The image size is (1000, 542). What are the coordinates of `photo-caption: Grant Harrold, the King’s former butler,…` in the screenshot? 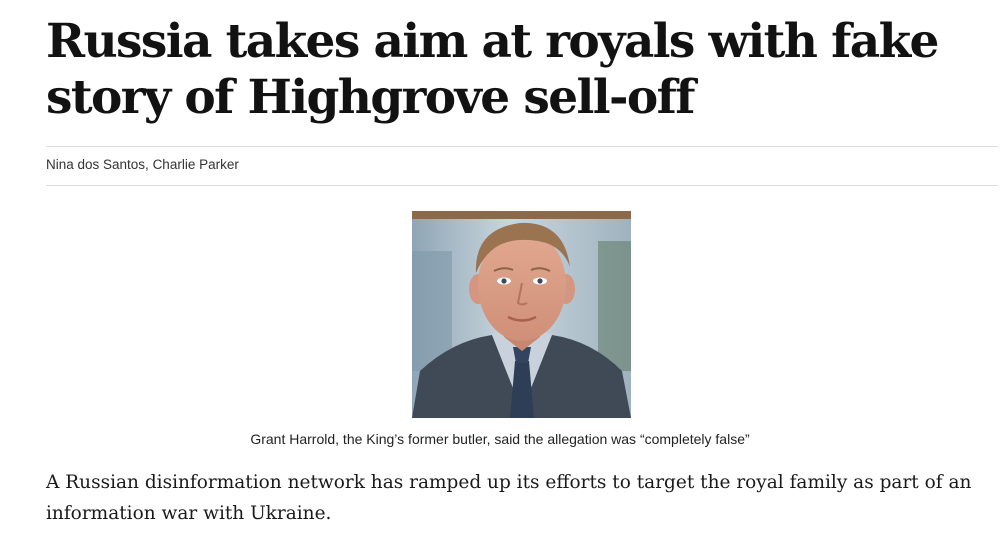 It's located at (500, 439).